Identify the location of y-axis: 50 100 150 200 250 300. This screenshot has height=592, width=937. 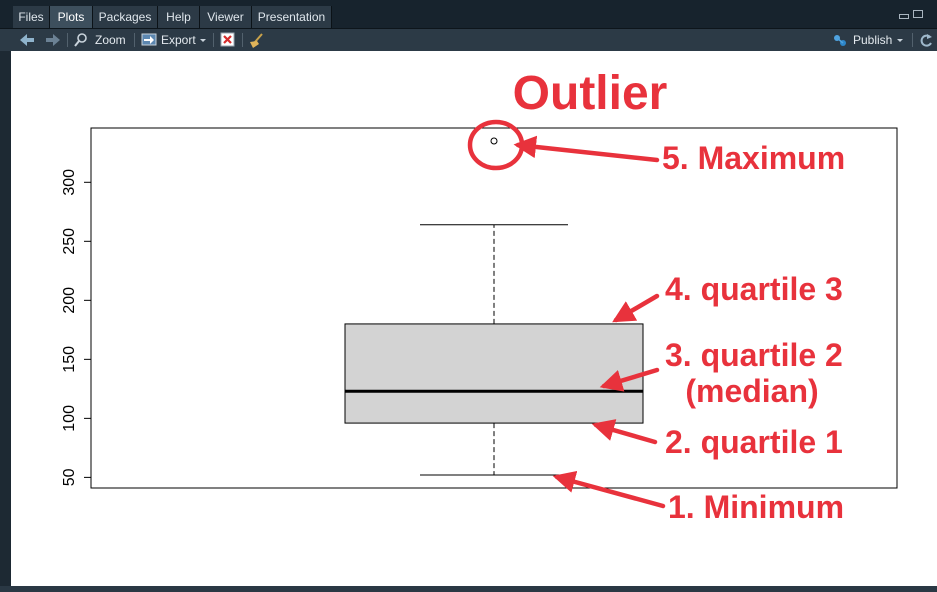
(76, 327).